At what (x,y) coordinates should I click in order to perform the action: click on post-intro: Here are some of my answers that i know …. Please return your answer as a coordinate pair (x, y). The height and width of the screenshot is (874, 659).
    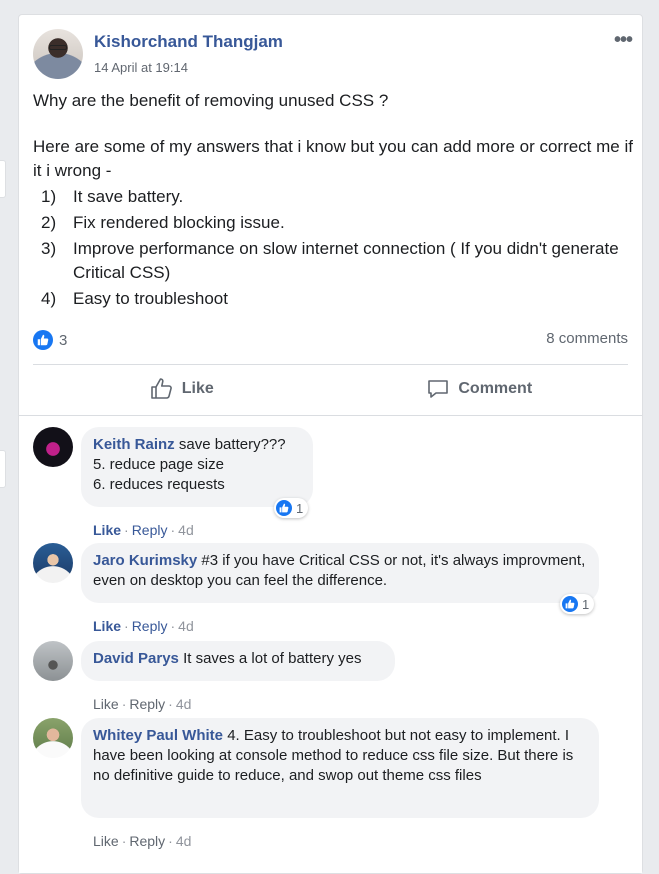
    Looking at the image, I should click on (333, 158).